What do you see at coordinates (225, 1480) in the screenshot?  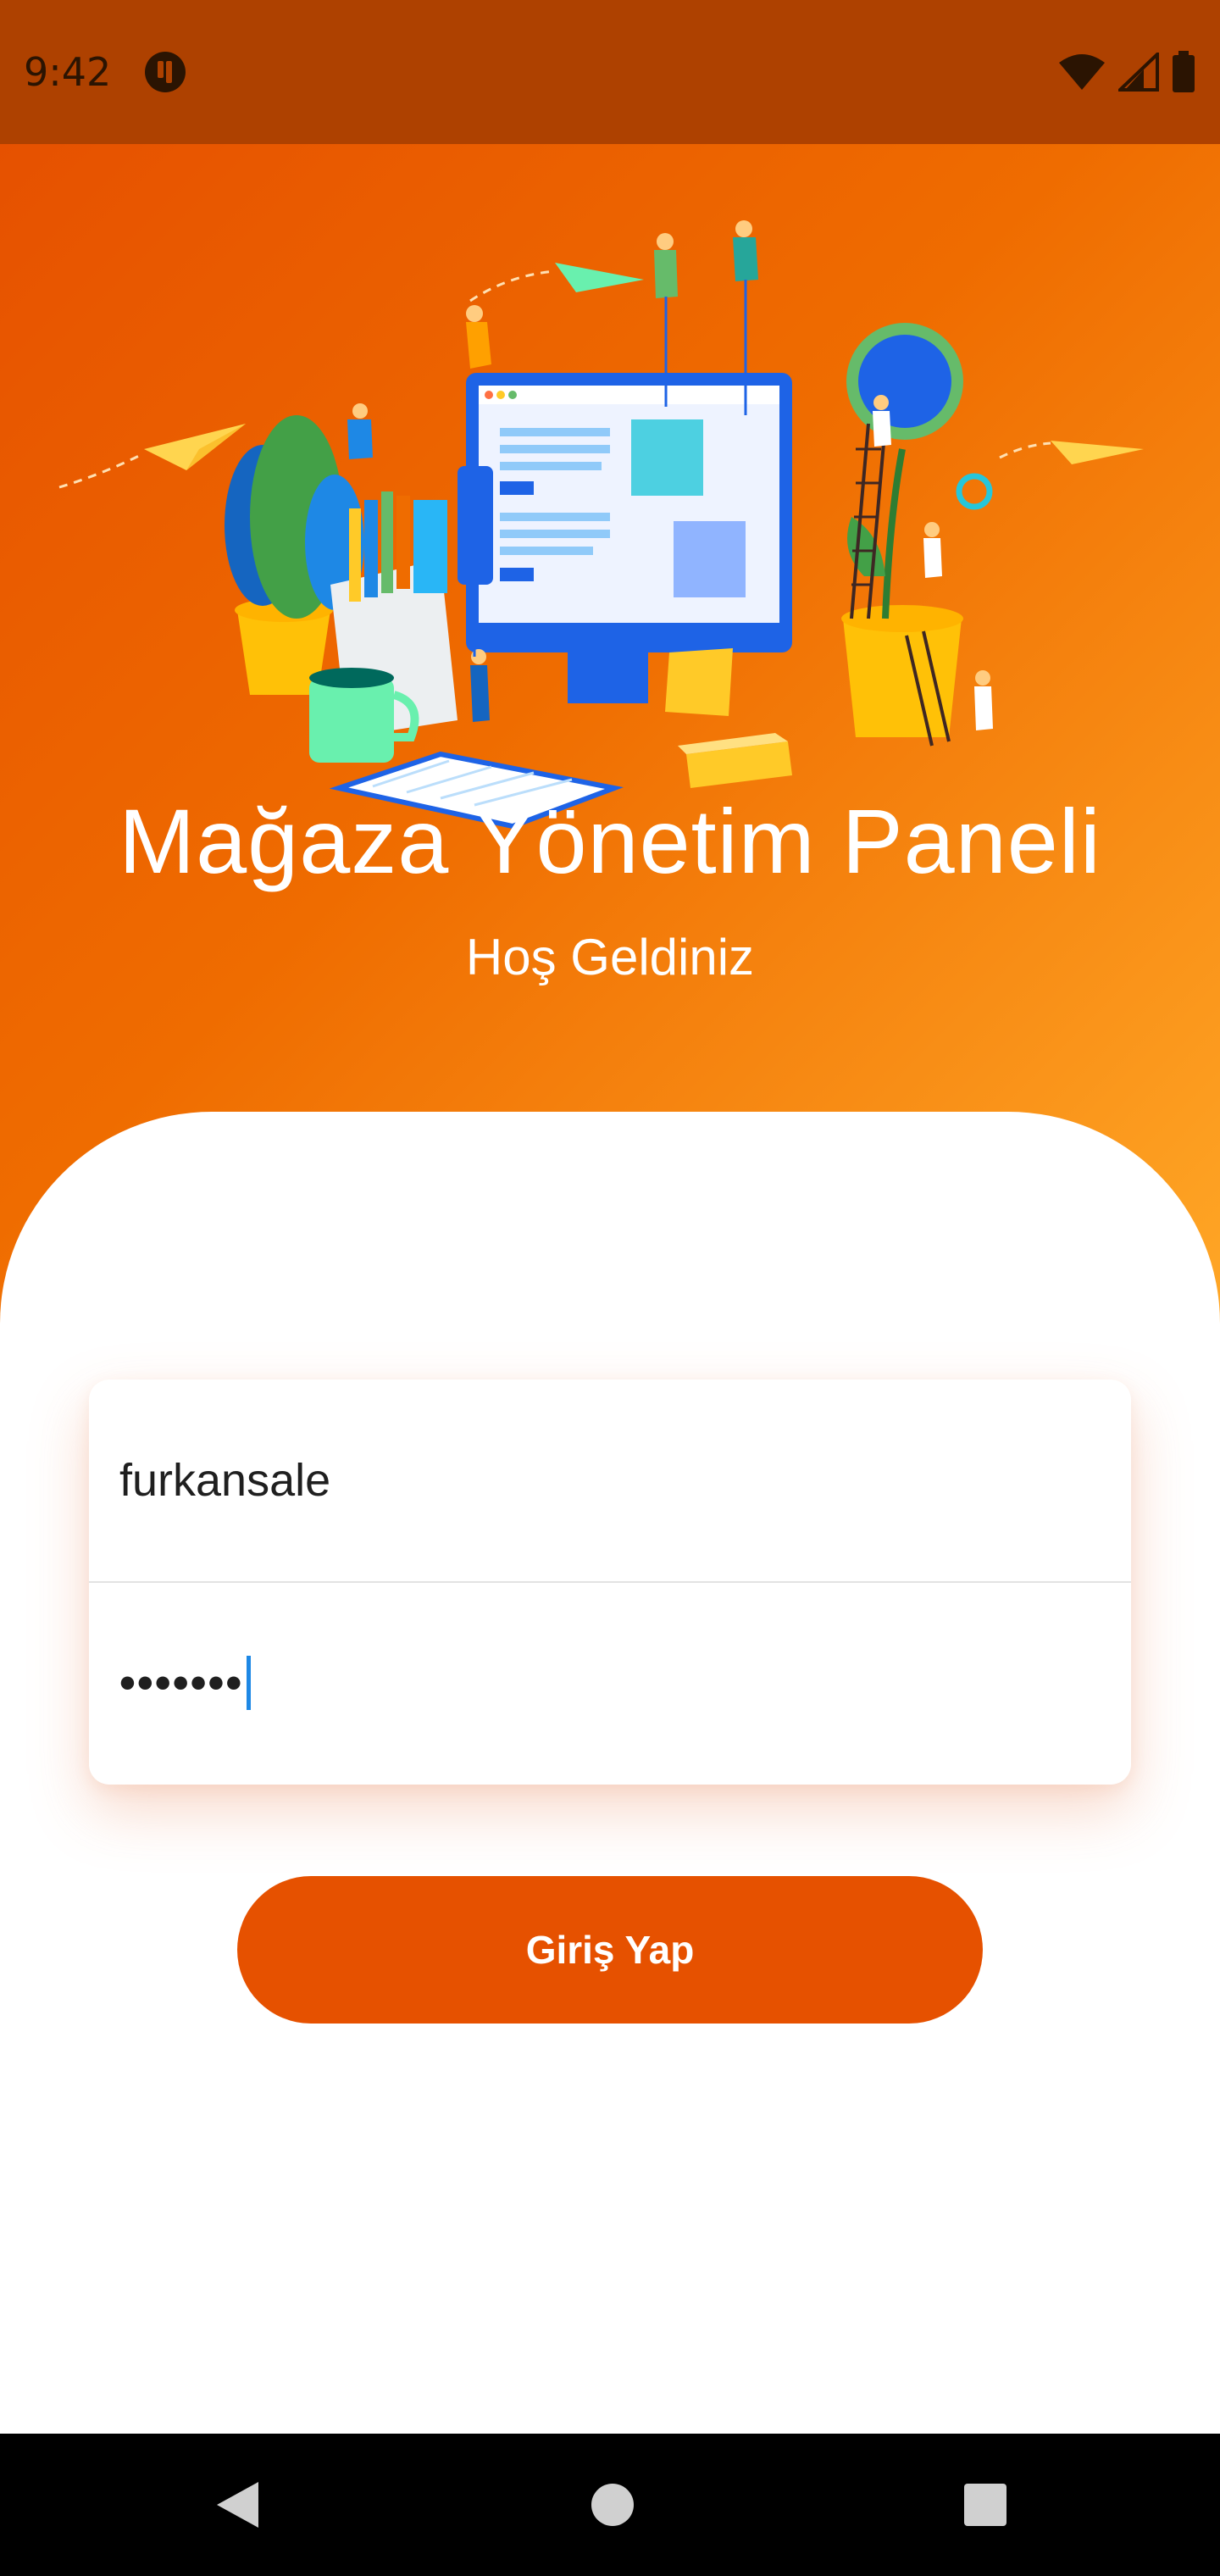 I see `username-value: furkansale` at bounding box center [225, 1480].